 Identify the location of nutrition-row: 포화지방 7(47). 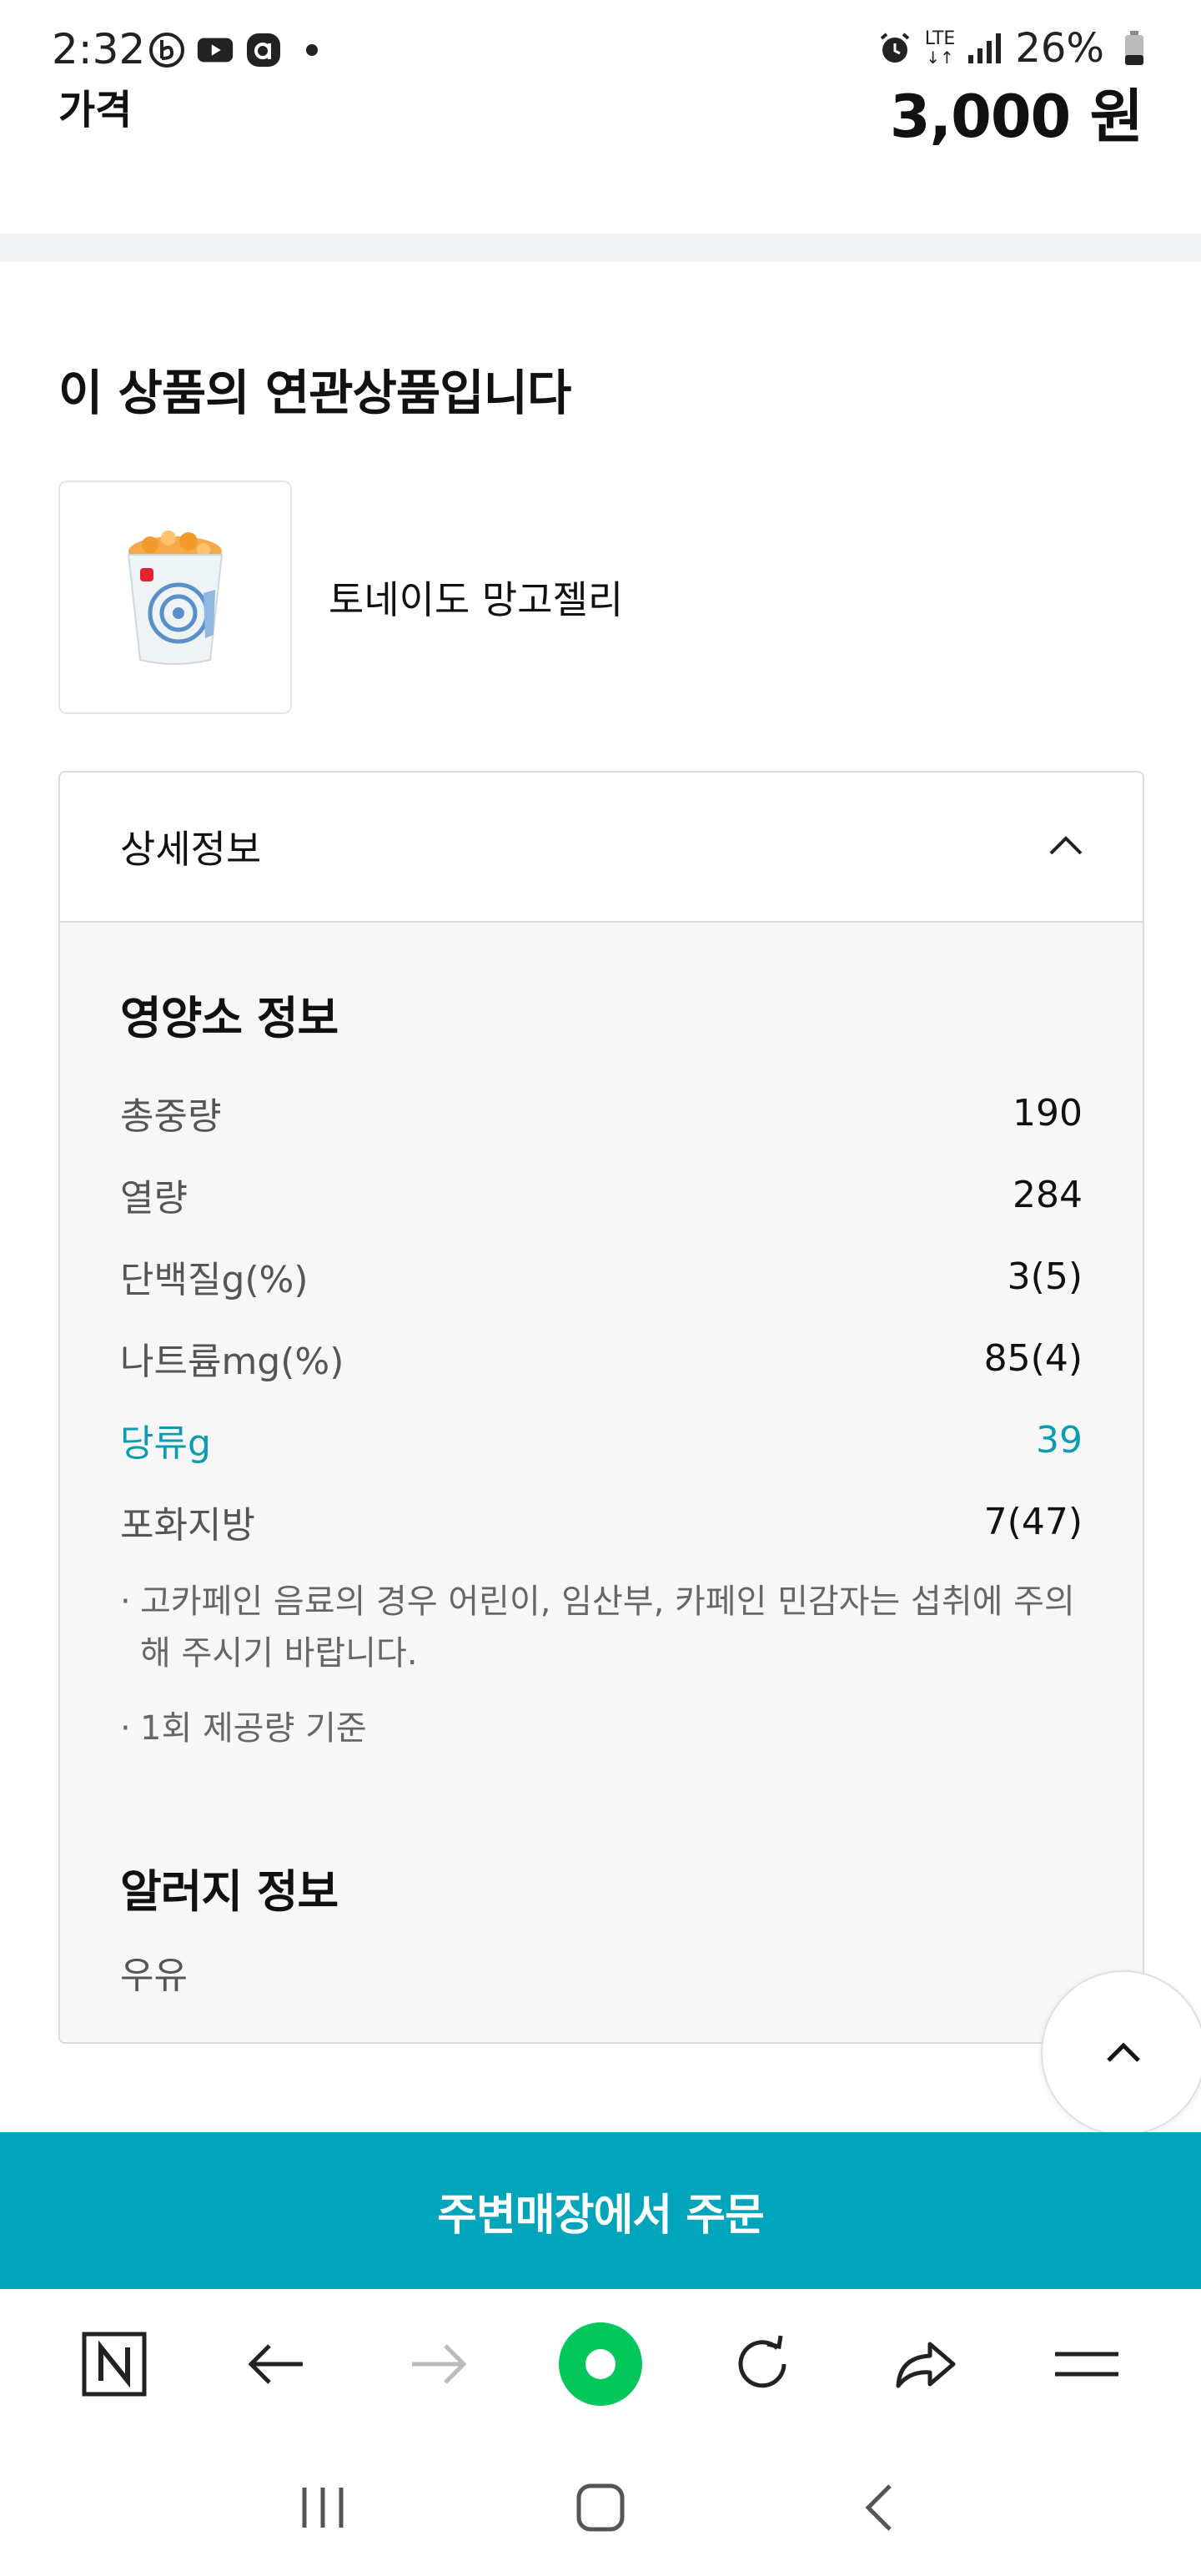
(602, 1521).